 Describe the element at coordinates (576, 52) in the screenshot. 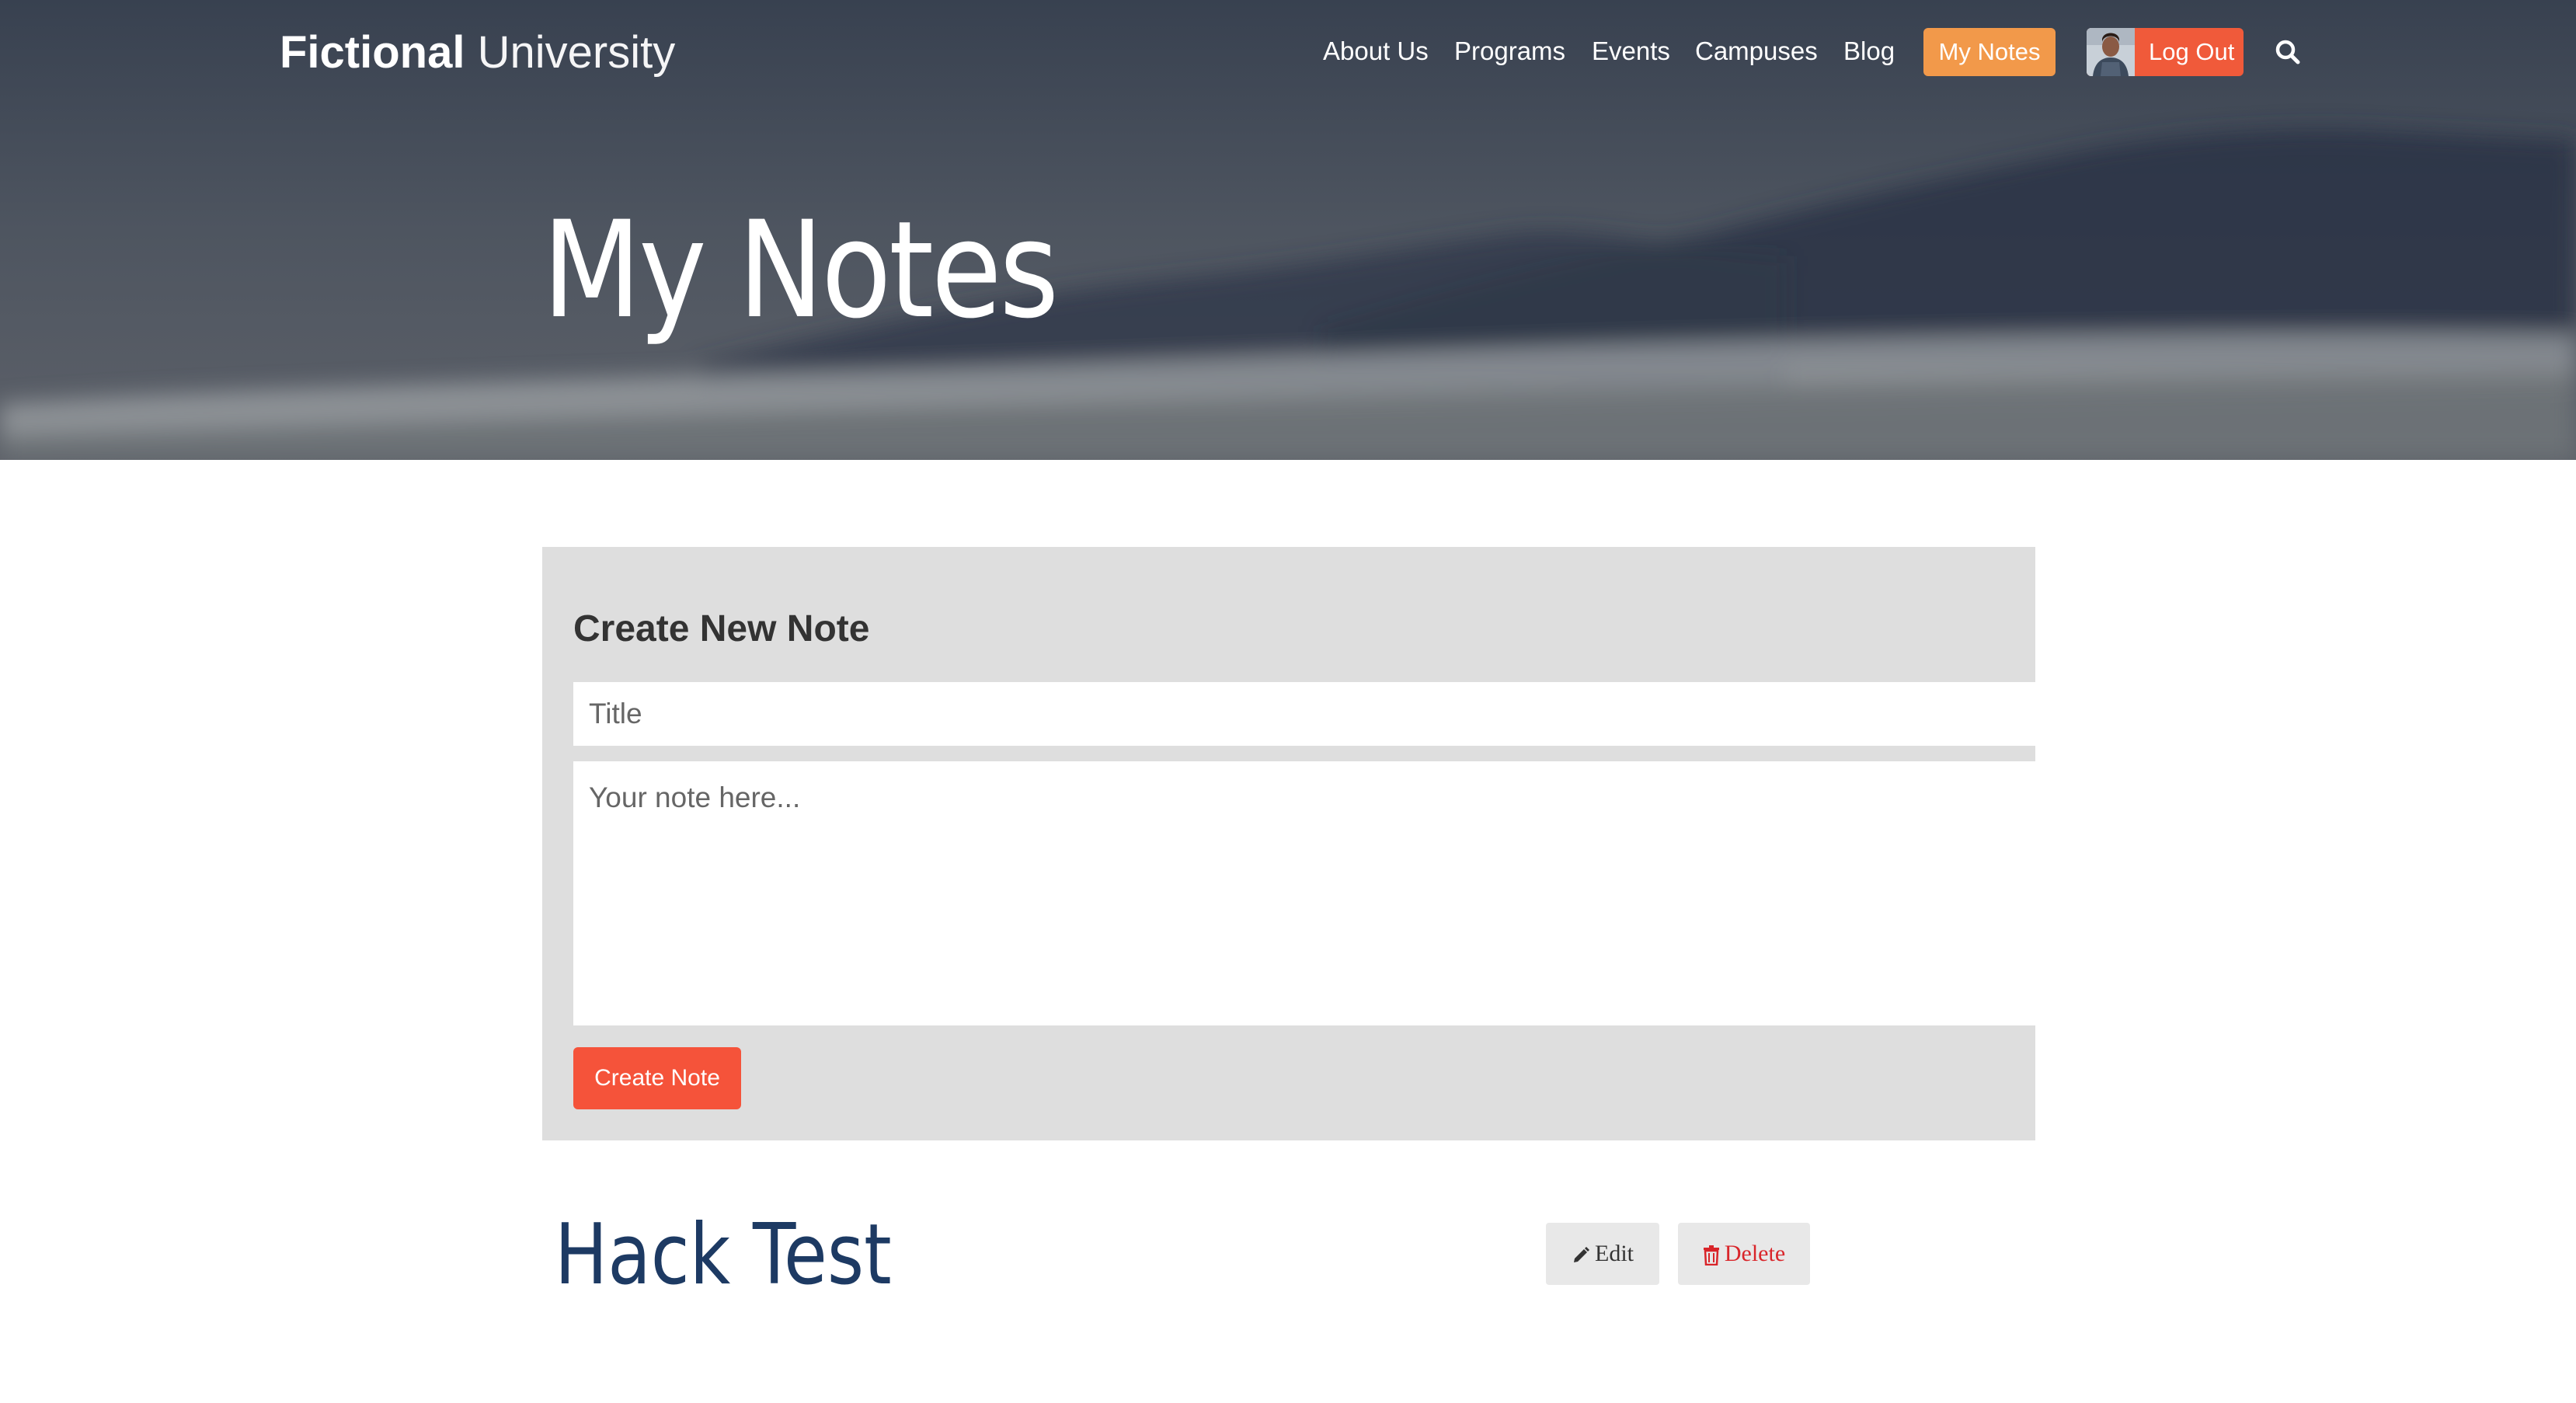

I see `brand-light: University` at that location.